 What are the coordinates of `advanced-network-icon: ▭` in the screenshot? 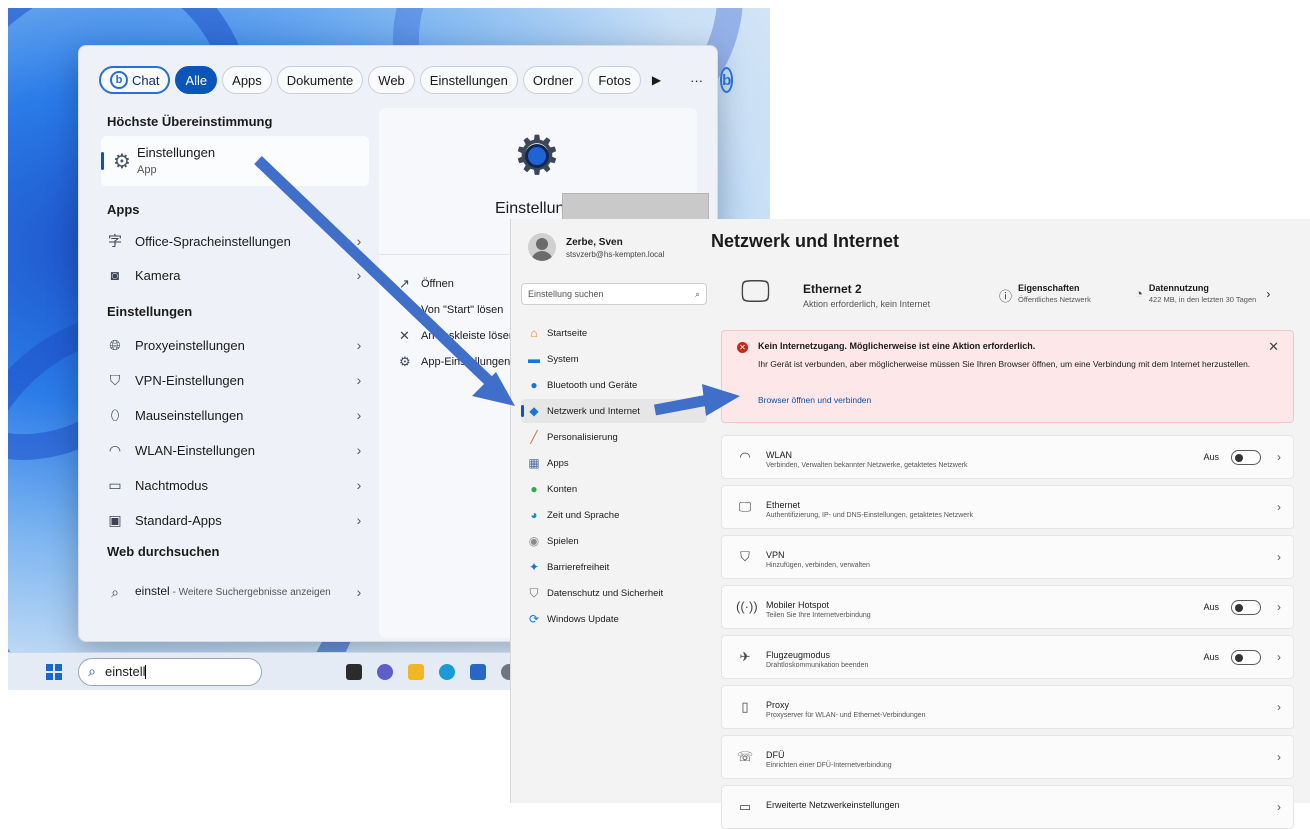 It's located at (745, 806).